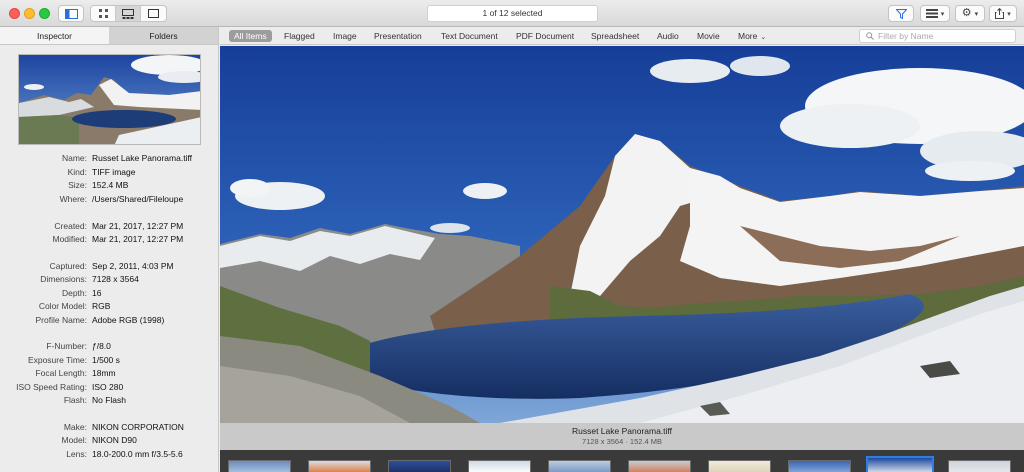 The image size is (1024, 472). I want to click on metadata-row: Size: 152.4 MB, so click(98, 185).